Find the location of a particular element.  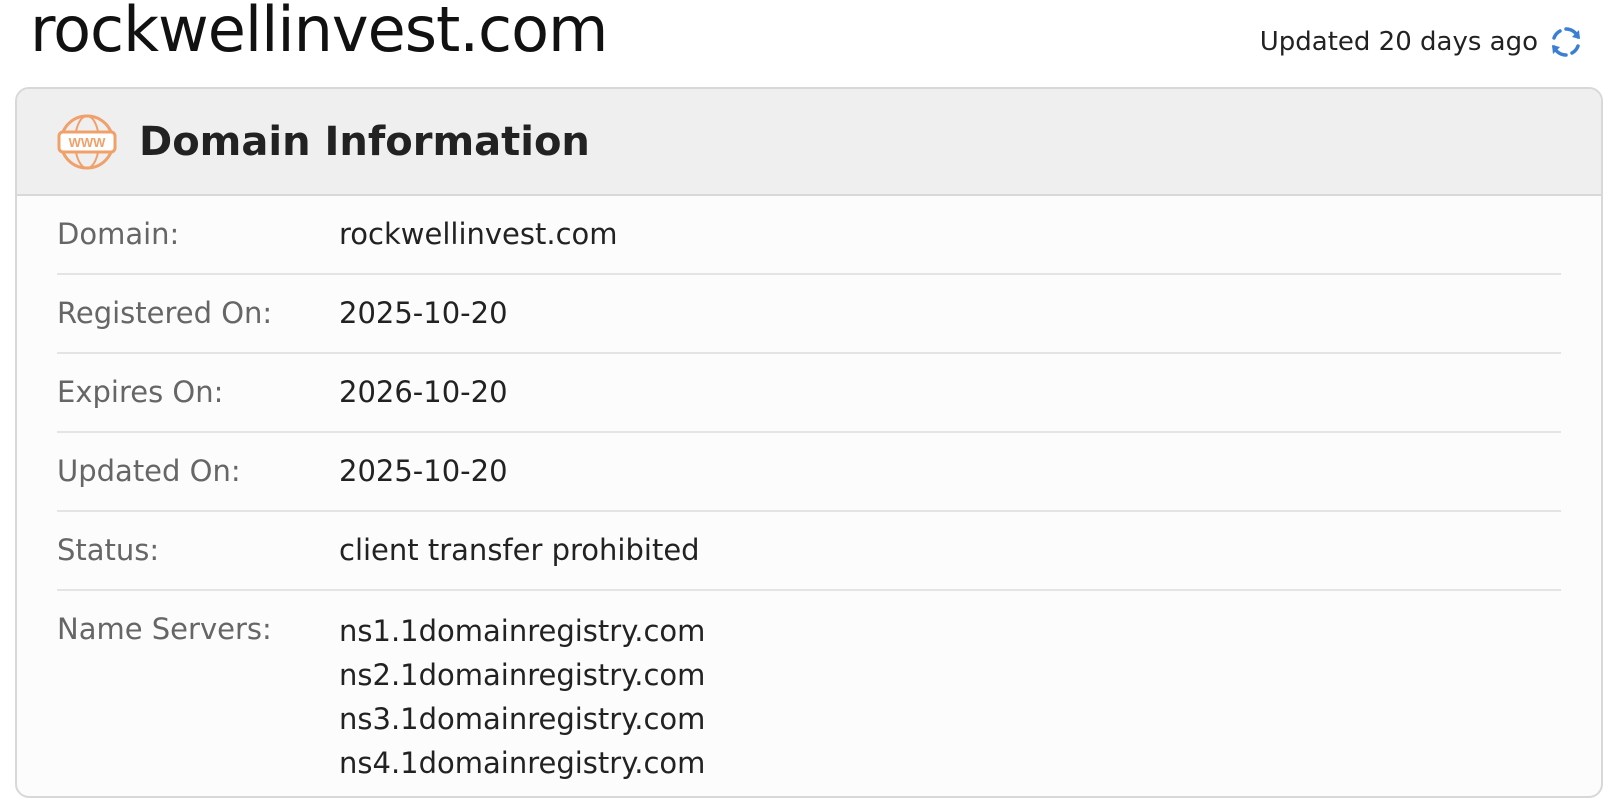

name-server: ns2.1domainregistry.com is located at coordinates (522, 675).